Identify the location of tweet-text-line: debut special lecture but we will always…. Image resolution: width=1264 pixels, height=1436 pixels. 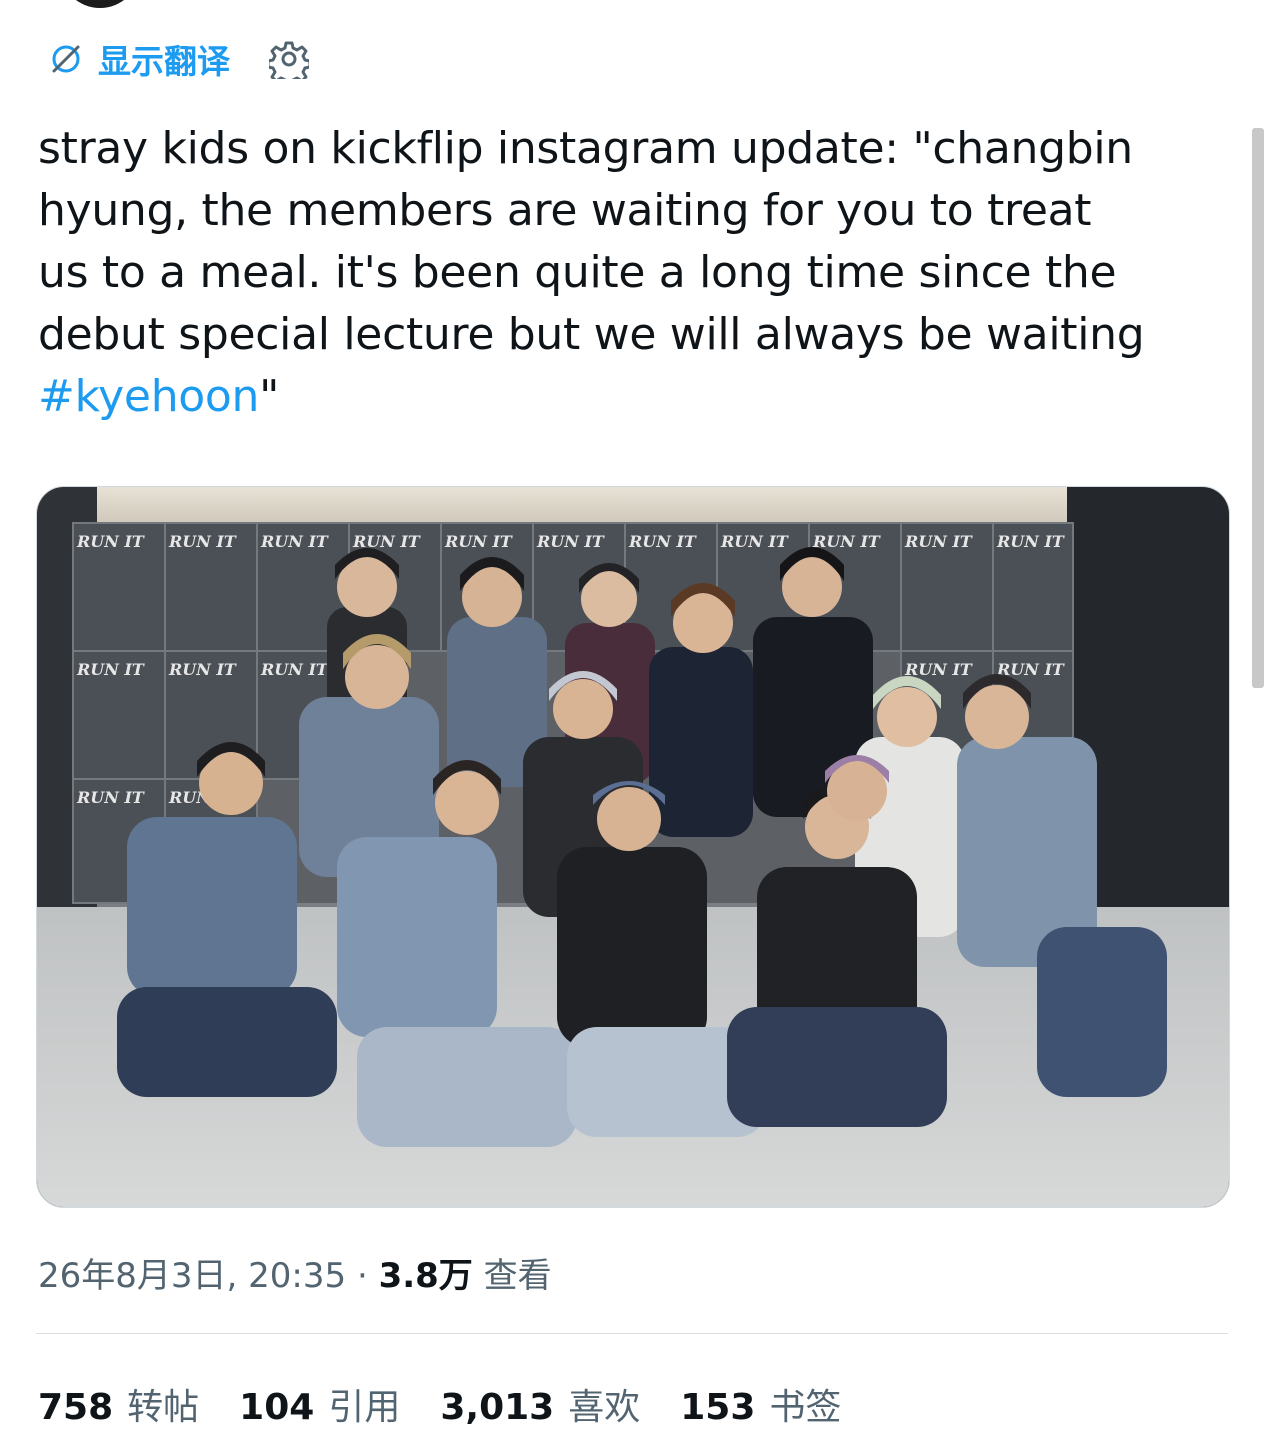
(591, 334).